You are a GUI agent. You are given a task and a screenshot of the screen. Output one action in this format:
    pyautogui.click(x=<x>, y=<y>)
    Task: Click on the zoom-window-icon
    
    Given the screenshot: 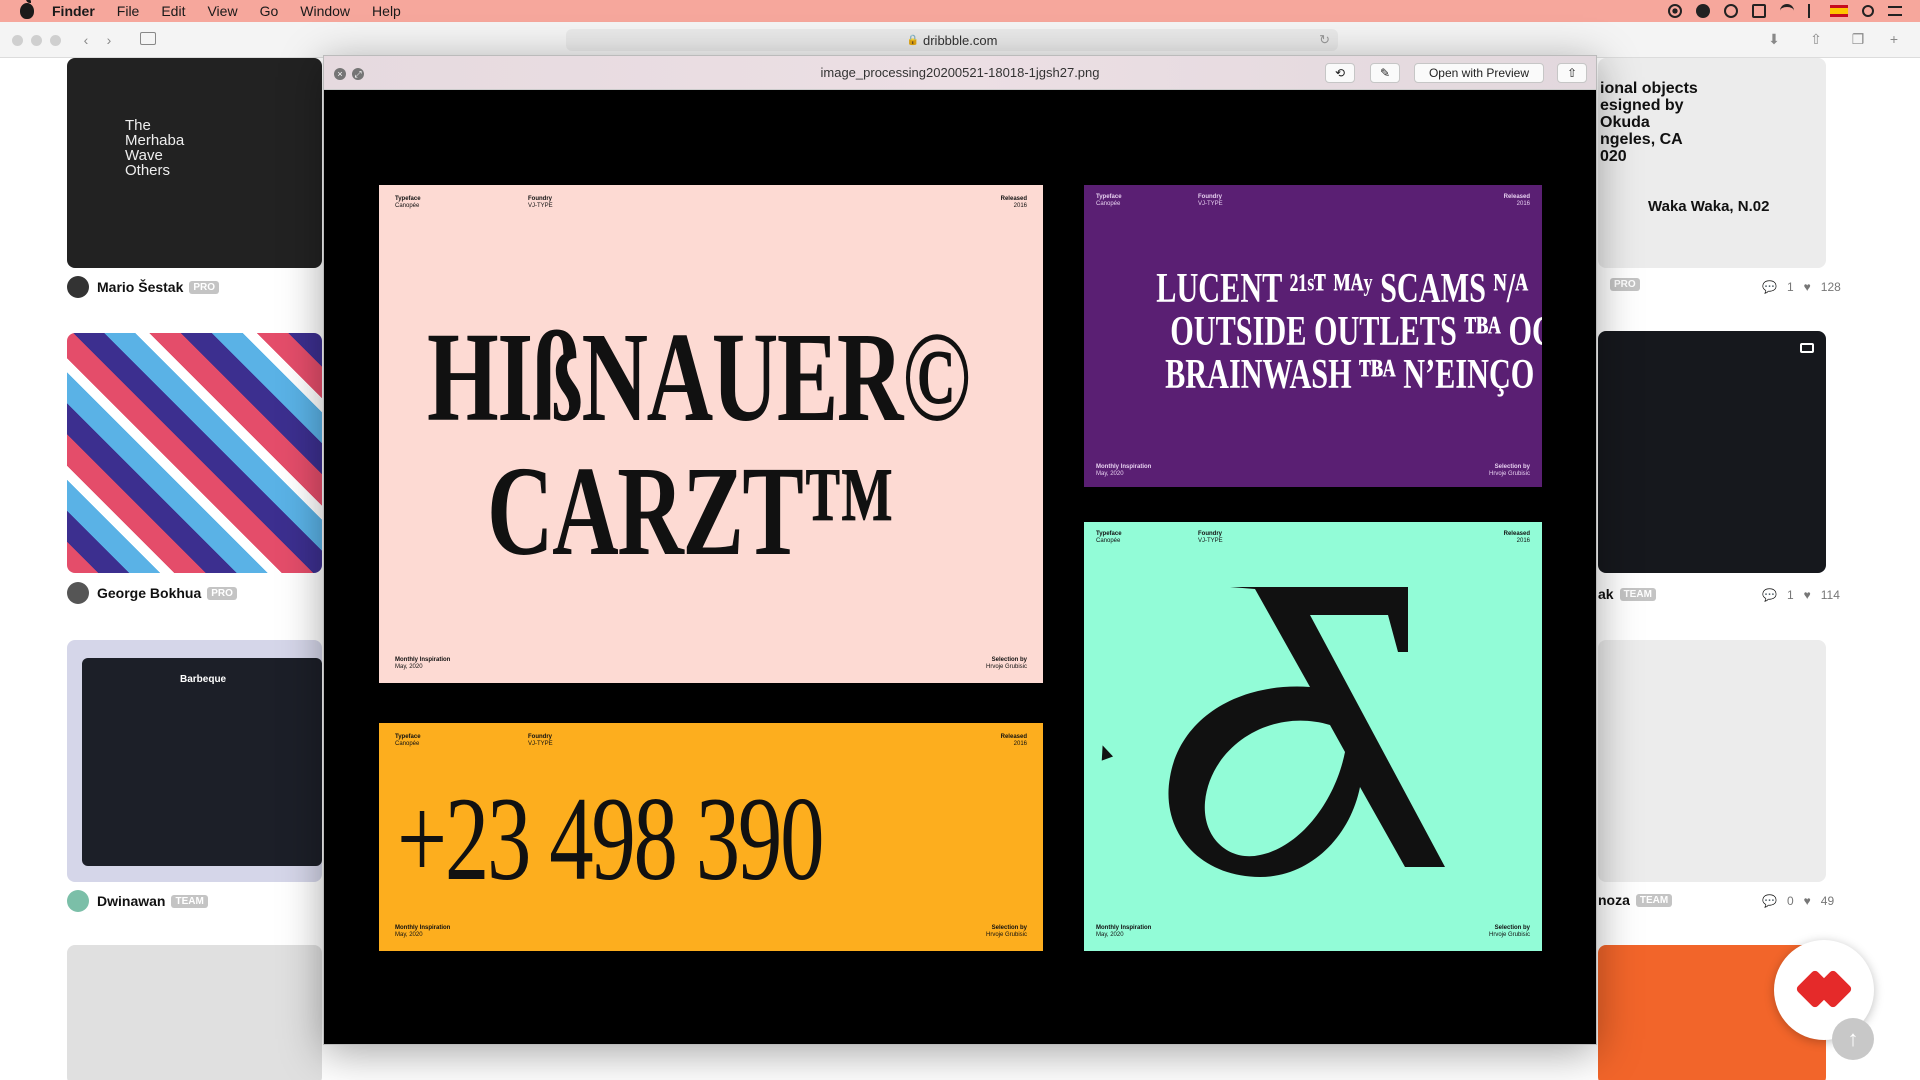 What is the action you would take?
    pyautogui.click(x=55, y=40)
    